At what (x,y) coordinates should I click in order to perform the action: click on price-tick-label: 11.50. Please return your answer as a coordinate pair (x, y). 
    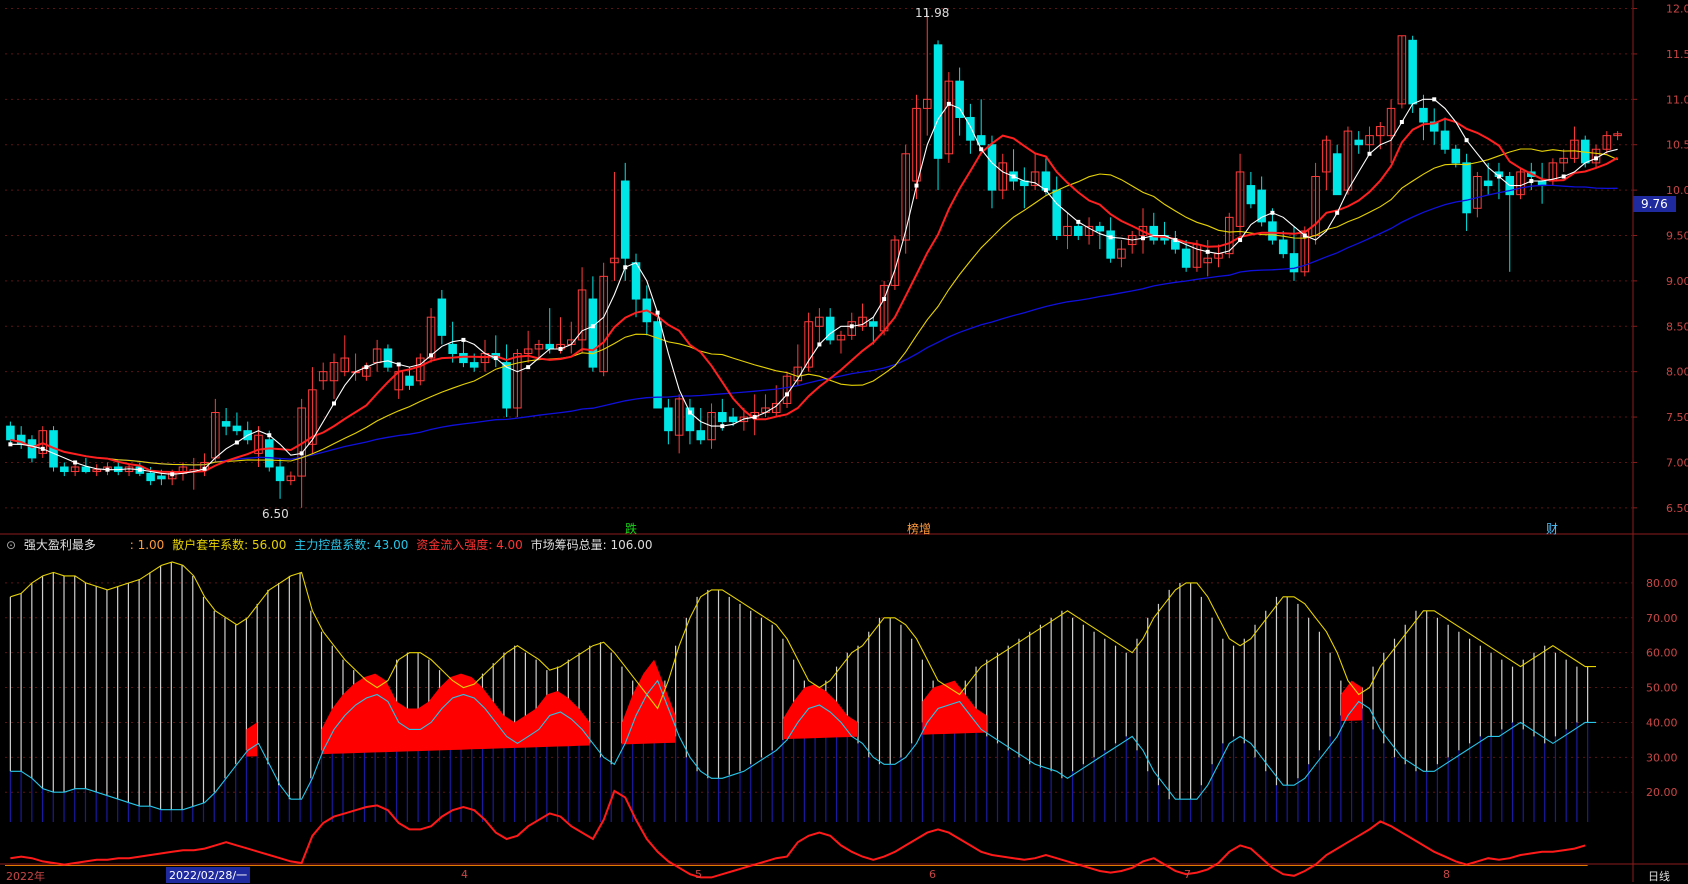
    Looking at the image, I should click on (1677, 54).